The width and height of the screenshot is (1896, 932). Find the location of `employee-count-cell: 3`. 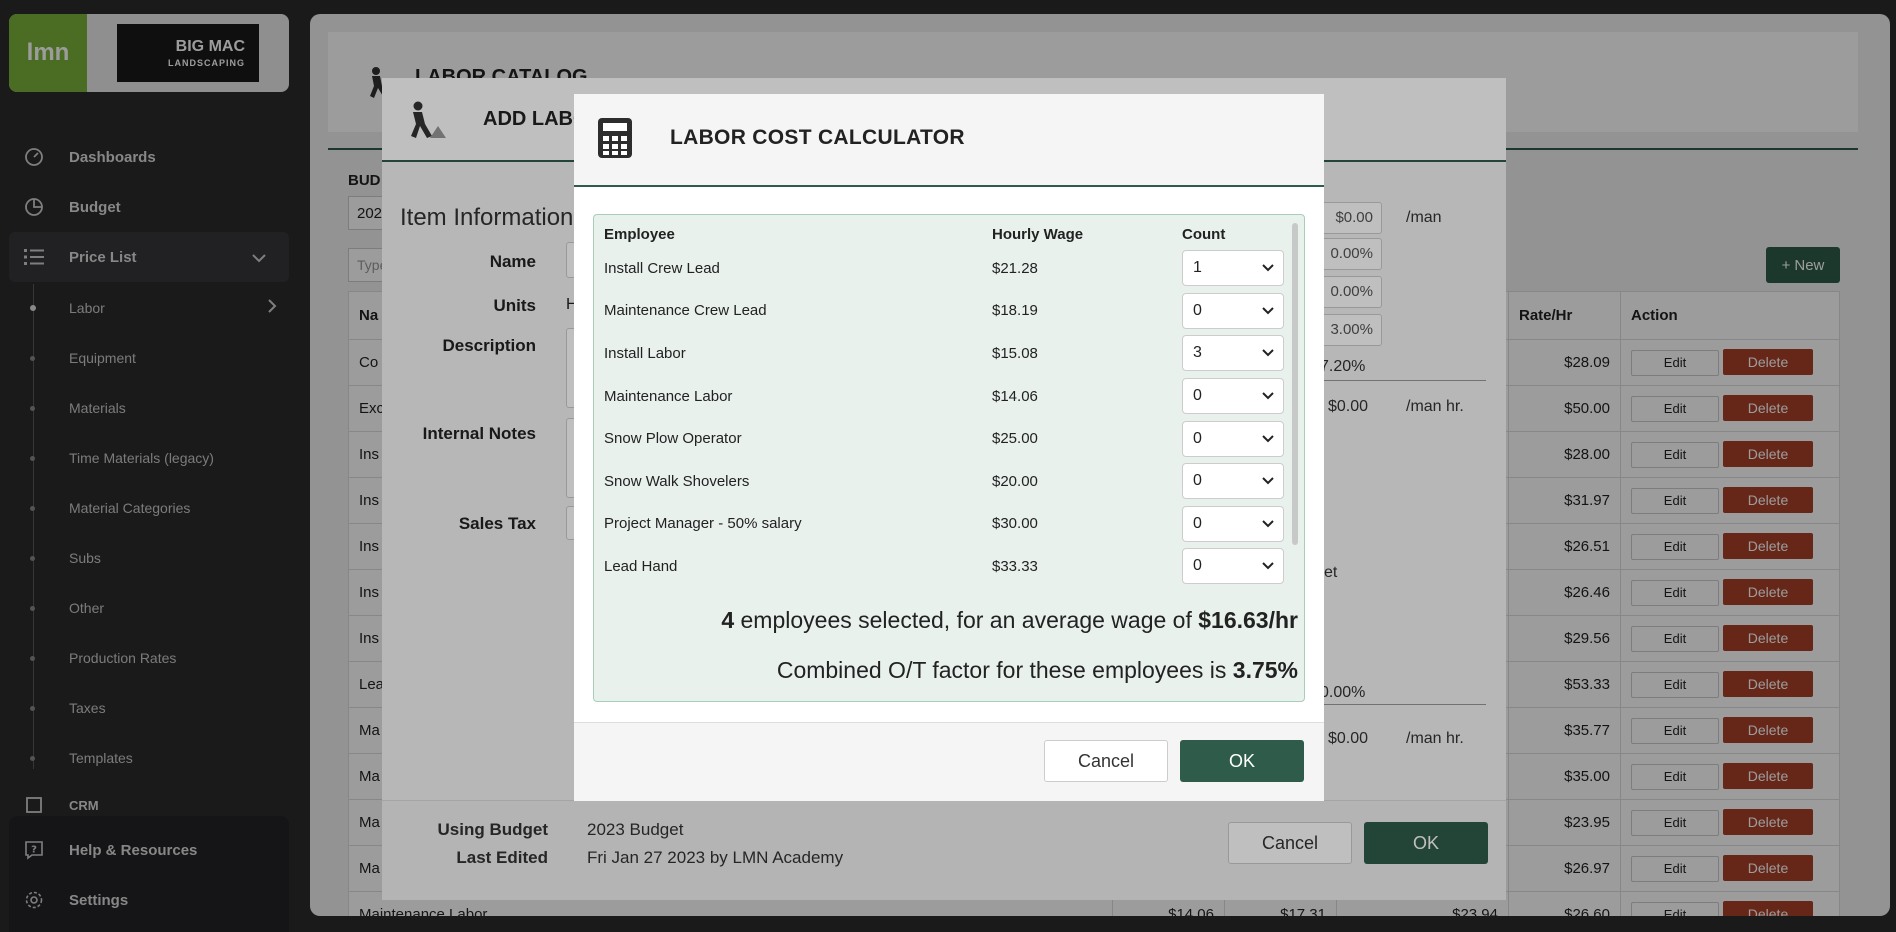

employee-count-cell: 3 is located at coordinates (1238, 353).